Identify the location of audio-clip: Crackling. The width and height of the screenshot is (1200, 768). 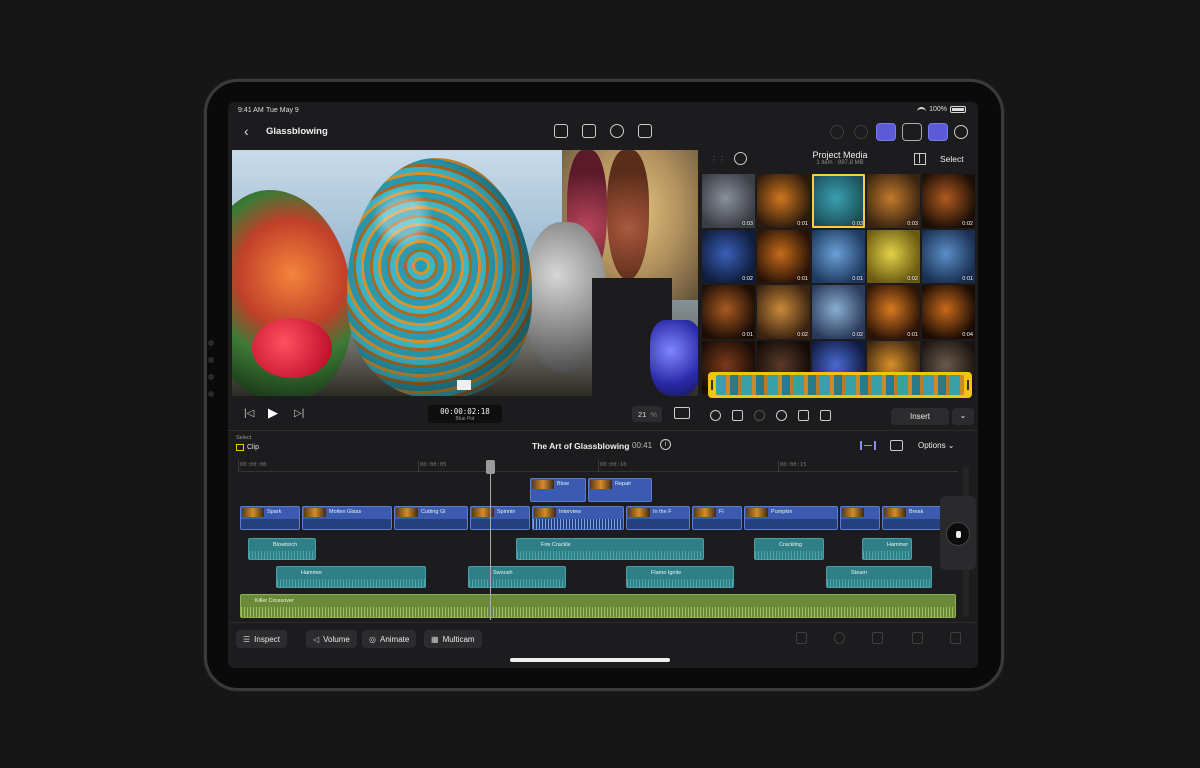
(789, 549).